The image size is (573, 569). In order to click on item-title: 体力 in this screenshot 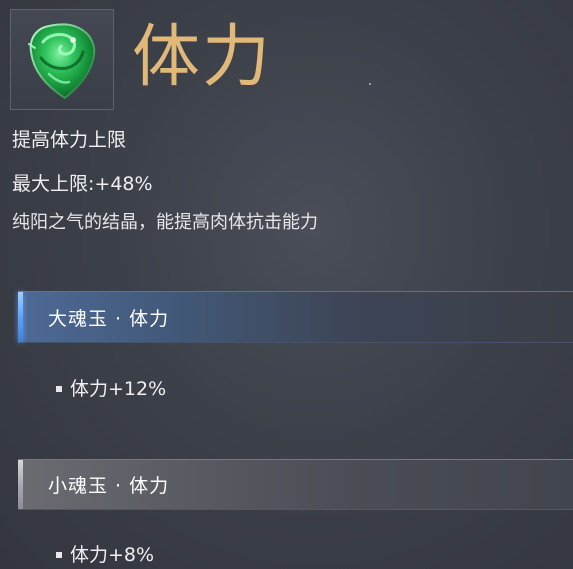, I will do `click(202, 57)`.